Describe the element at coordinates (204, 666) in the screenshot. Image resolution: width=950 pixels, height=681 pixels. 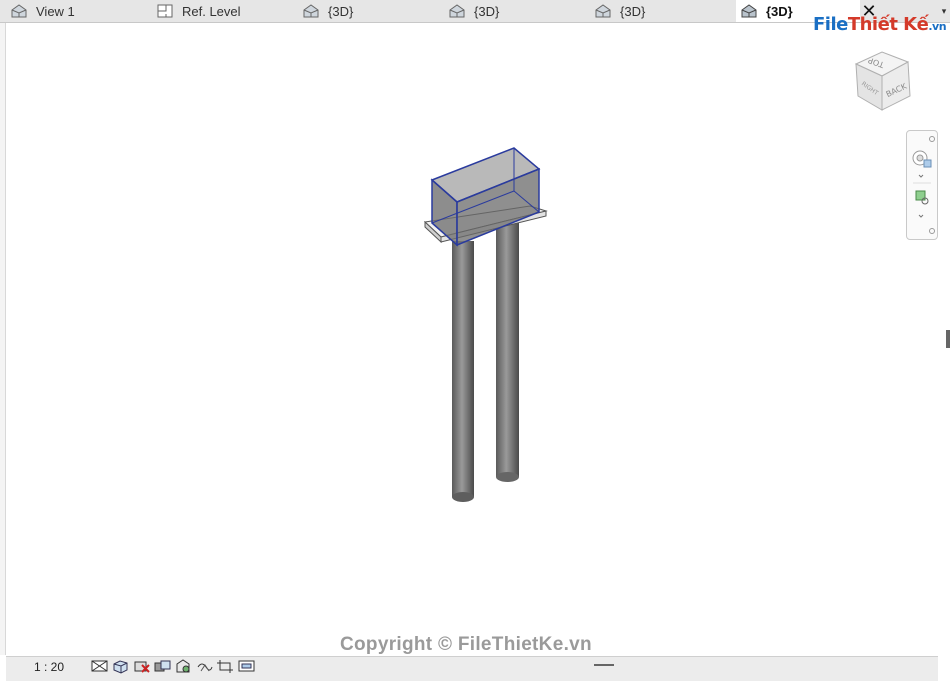
I see `lock-3d-view-icon` at that location.